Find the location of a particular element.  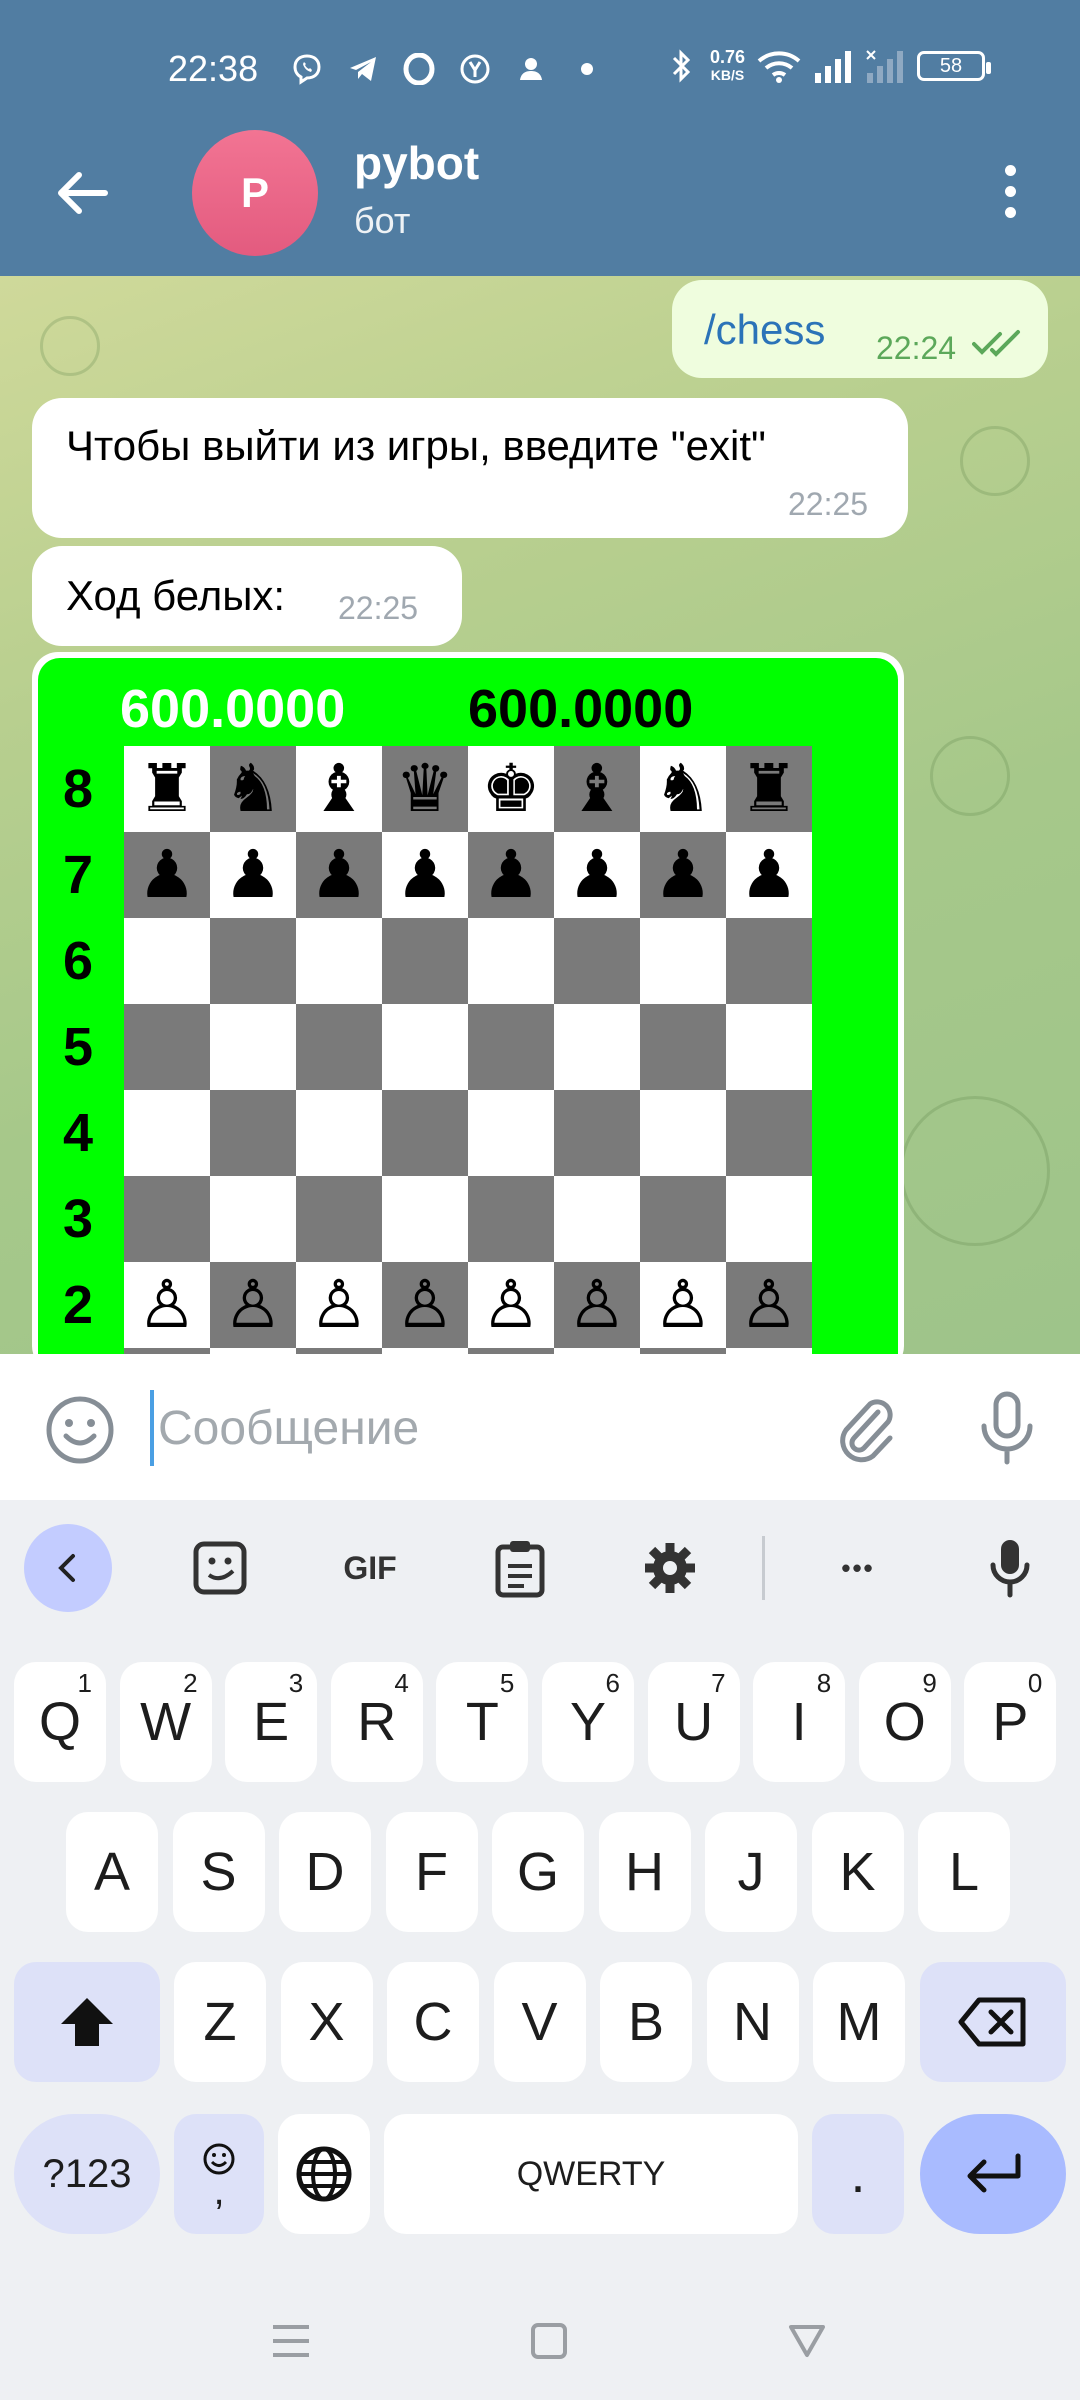

menu-lines-icon is located at coordinates (291, 2341).